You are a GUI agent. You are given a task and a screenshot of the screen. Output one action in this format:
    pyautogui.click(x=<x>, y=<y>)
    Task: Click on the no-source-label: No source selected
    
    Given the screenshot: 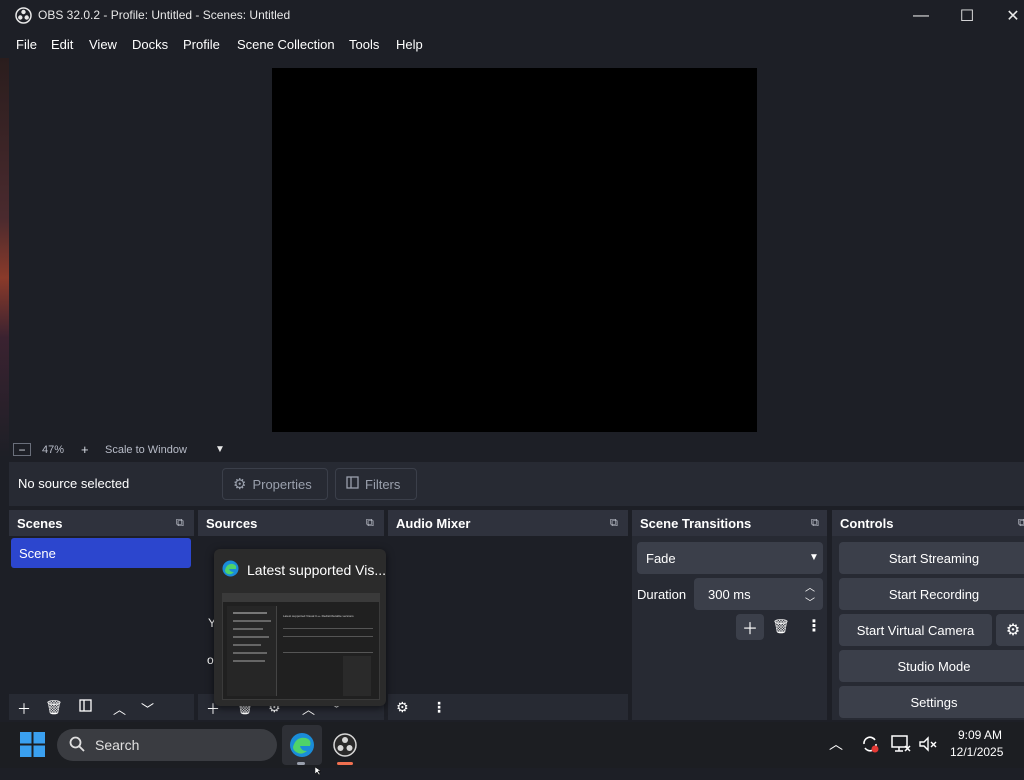 What is the action you would take?
    pyautogui.click(x=74, y=483)
    